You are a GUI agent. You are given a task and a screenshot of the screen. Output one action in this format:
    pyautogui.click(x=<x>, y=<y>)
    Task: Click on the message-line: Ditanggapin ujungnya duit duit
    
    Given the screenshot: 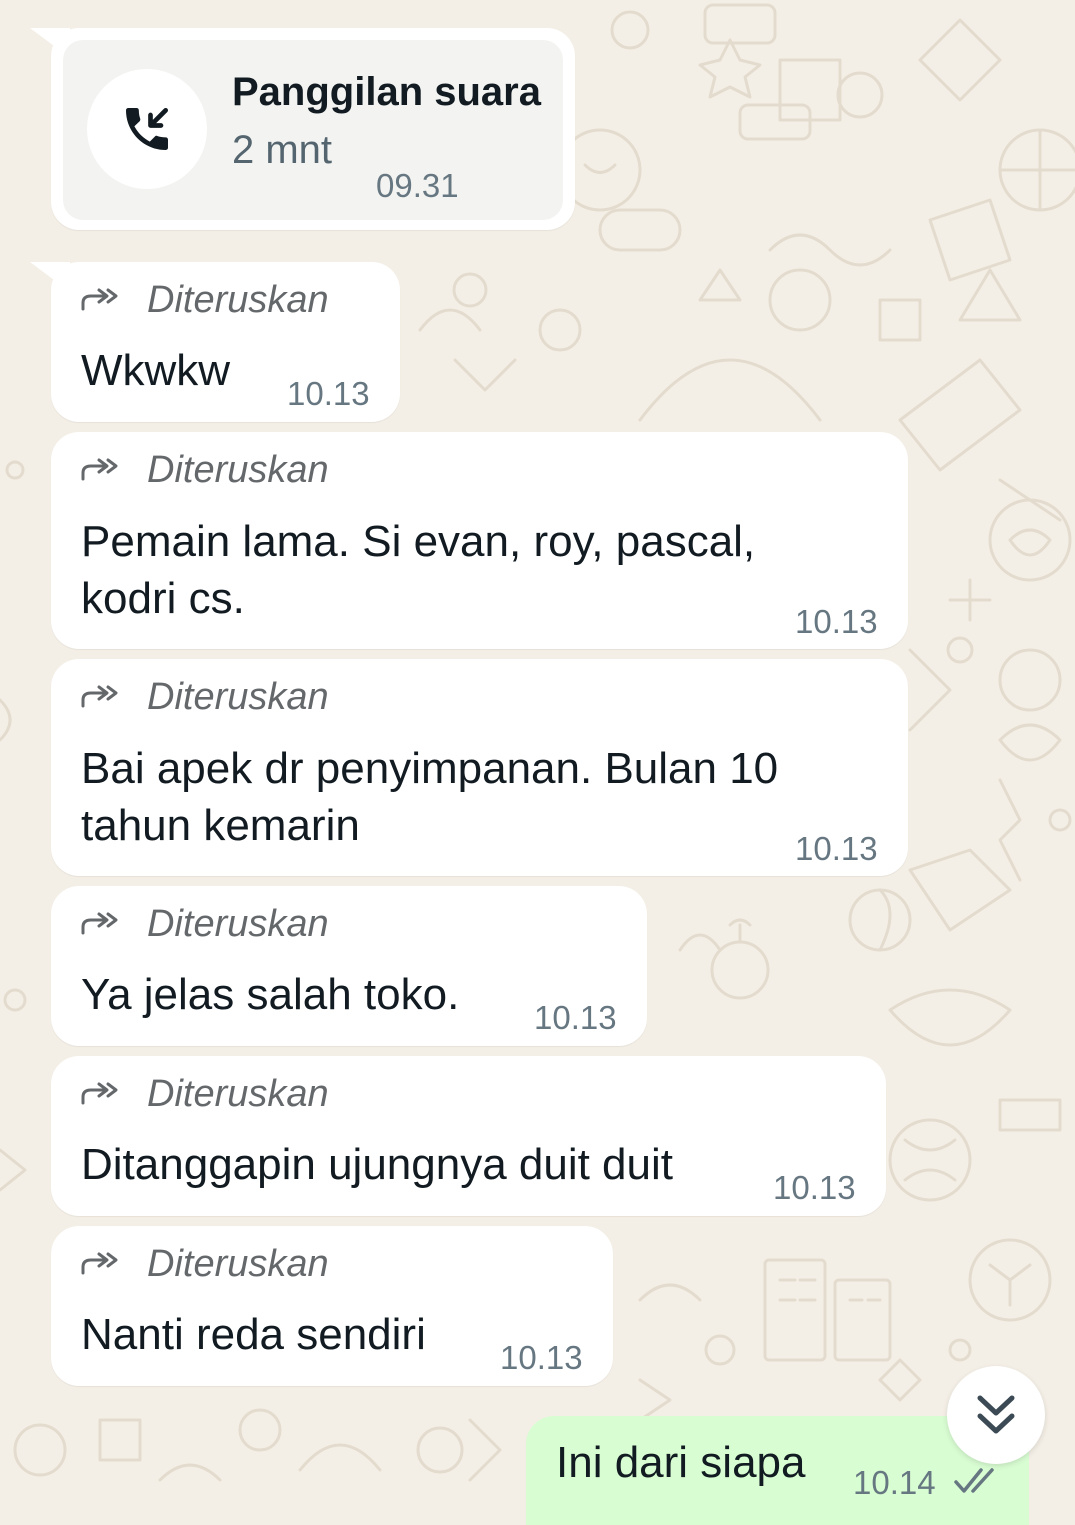 What is the action you would take?
    pyautogui.click(x=377, y=1164)
    